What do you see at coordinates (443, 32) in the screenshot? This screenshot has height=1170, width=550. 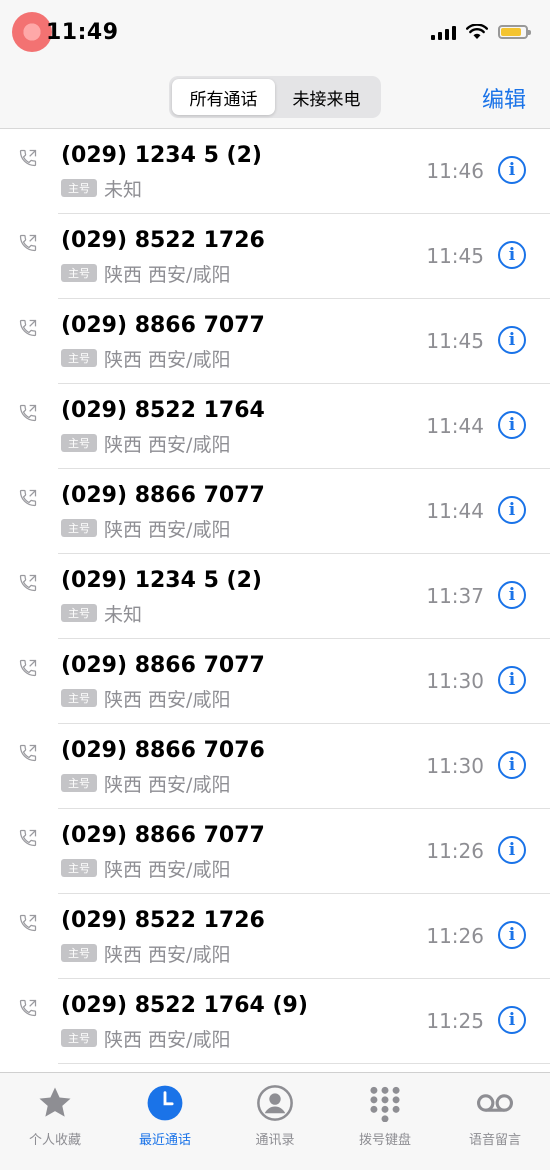 I see `signal-icon` at bounding box center [443, 32].